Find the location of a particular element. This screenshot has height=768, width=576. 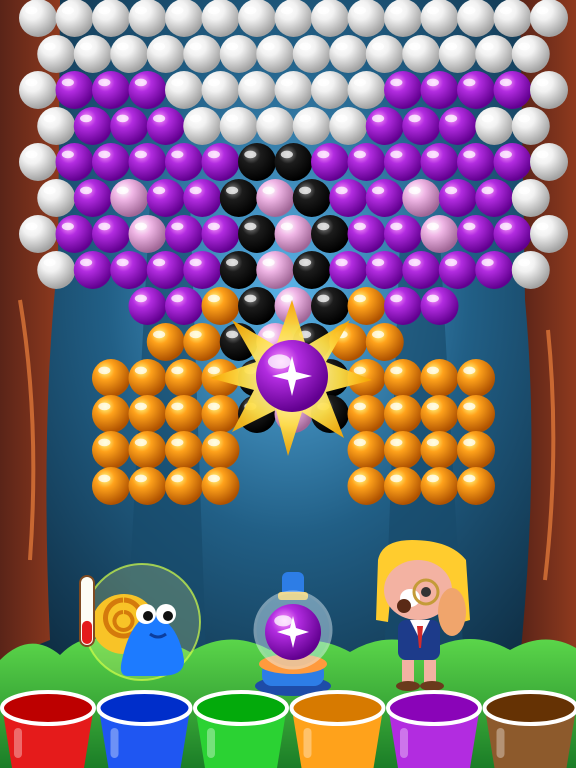

orange-color-cup is located at coordinates (337, 729).